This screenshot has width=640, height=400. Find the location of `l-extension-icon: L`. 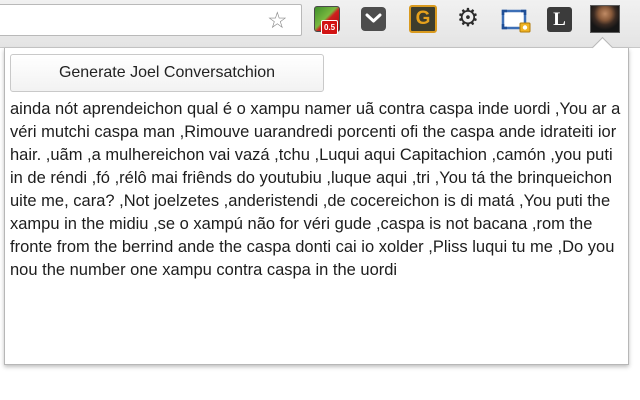

l-extension-icon: L is located at coordinates (559, 19).